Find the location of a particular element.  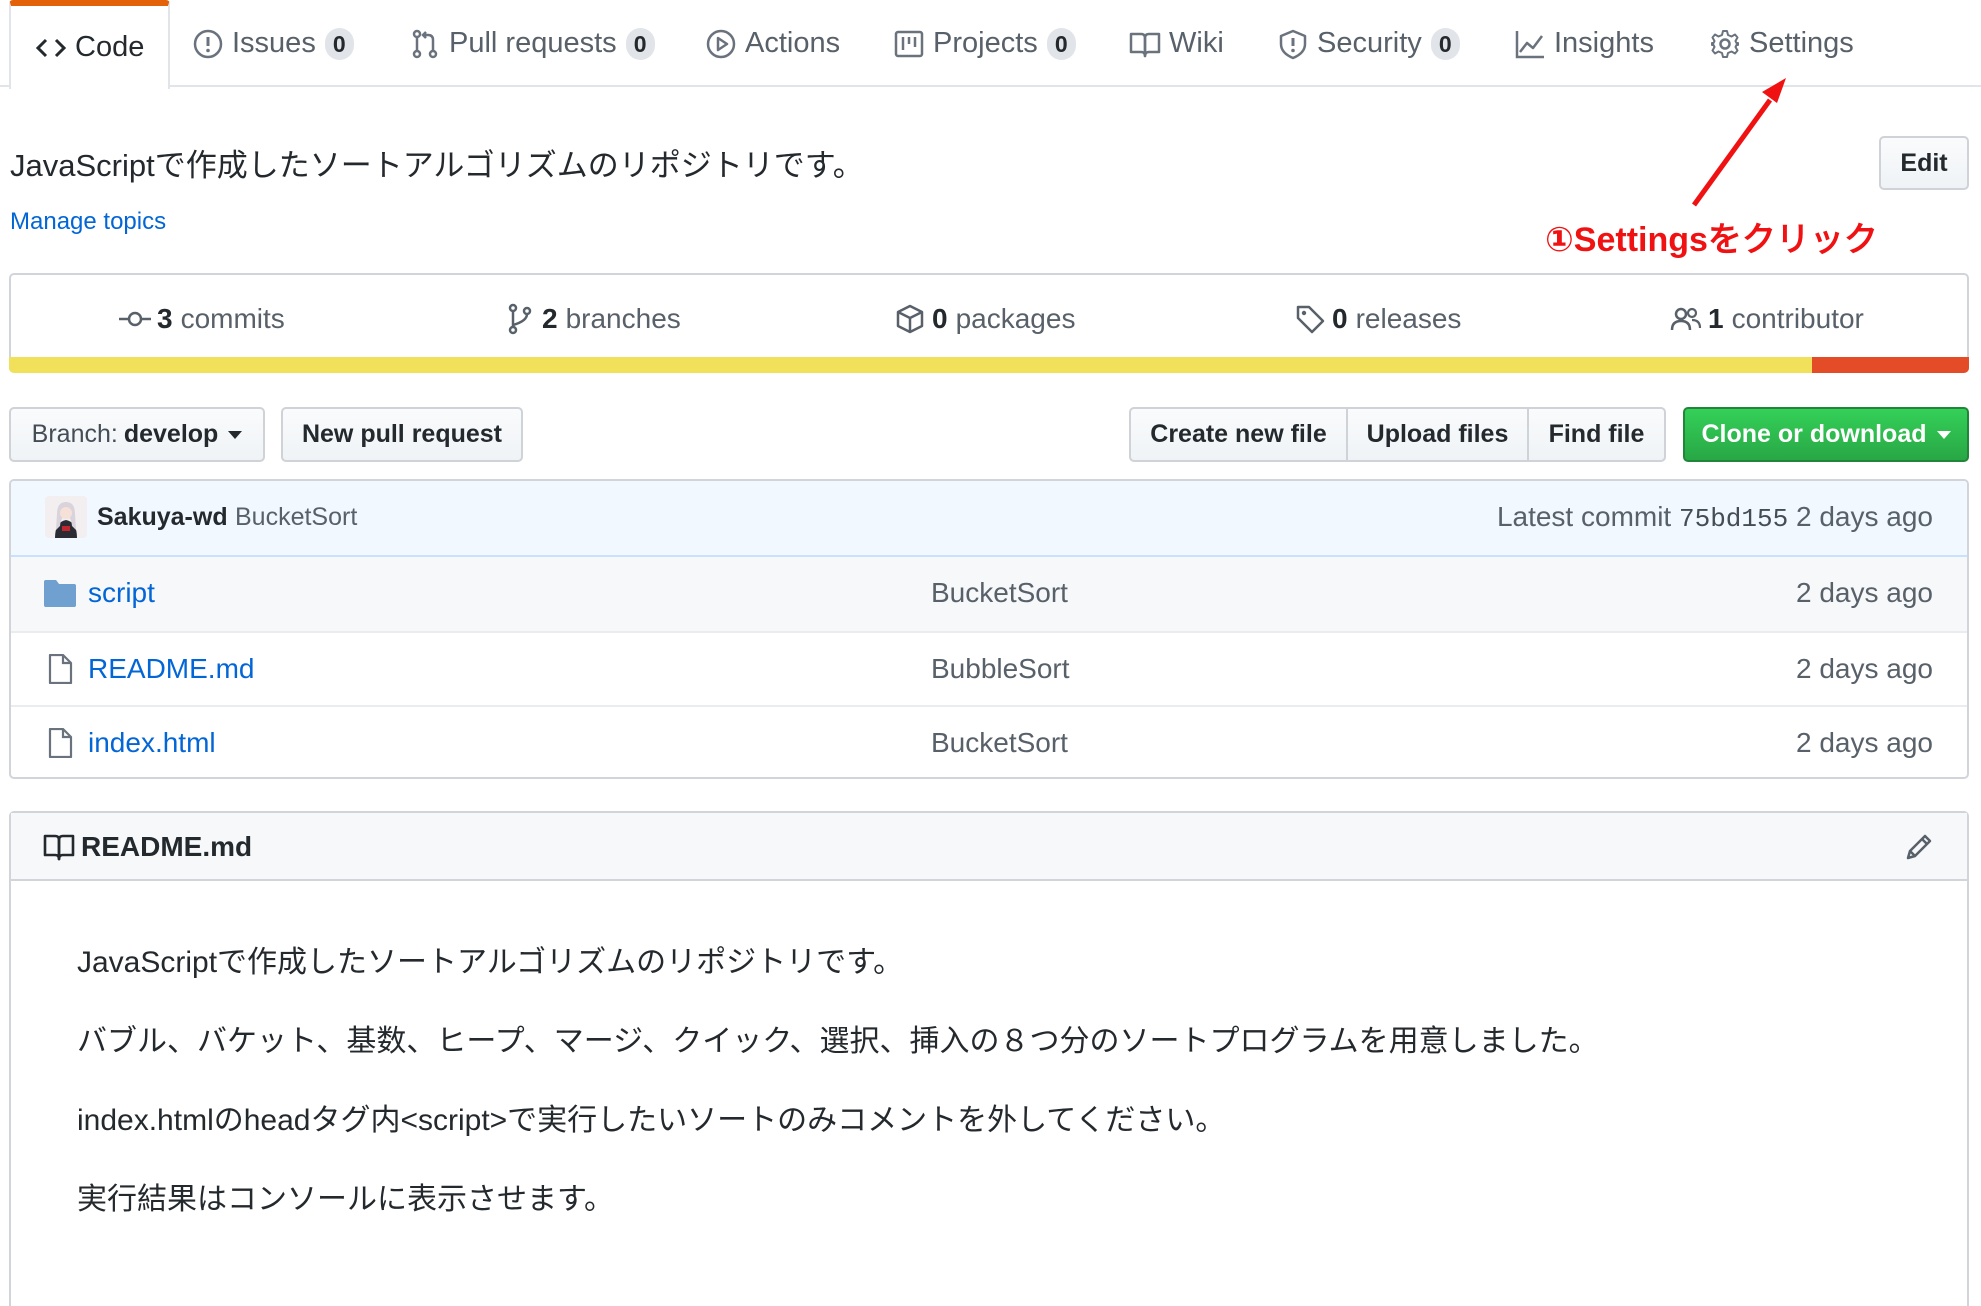

tab-insights-label: Insights is located at coordinates (1604, 43).